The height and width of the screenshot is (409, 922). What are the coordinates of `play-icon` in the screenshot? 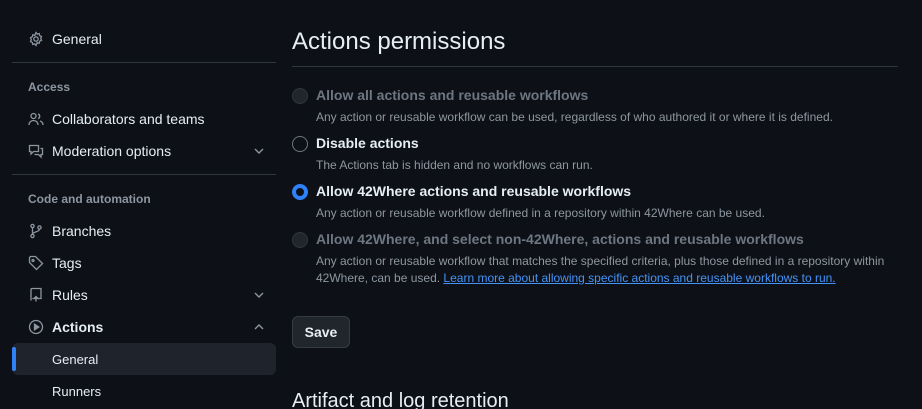 It's located at (36, 327).